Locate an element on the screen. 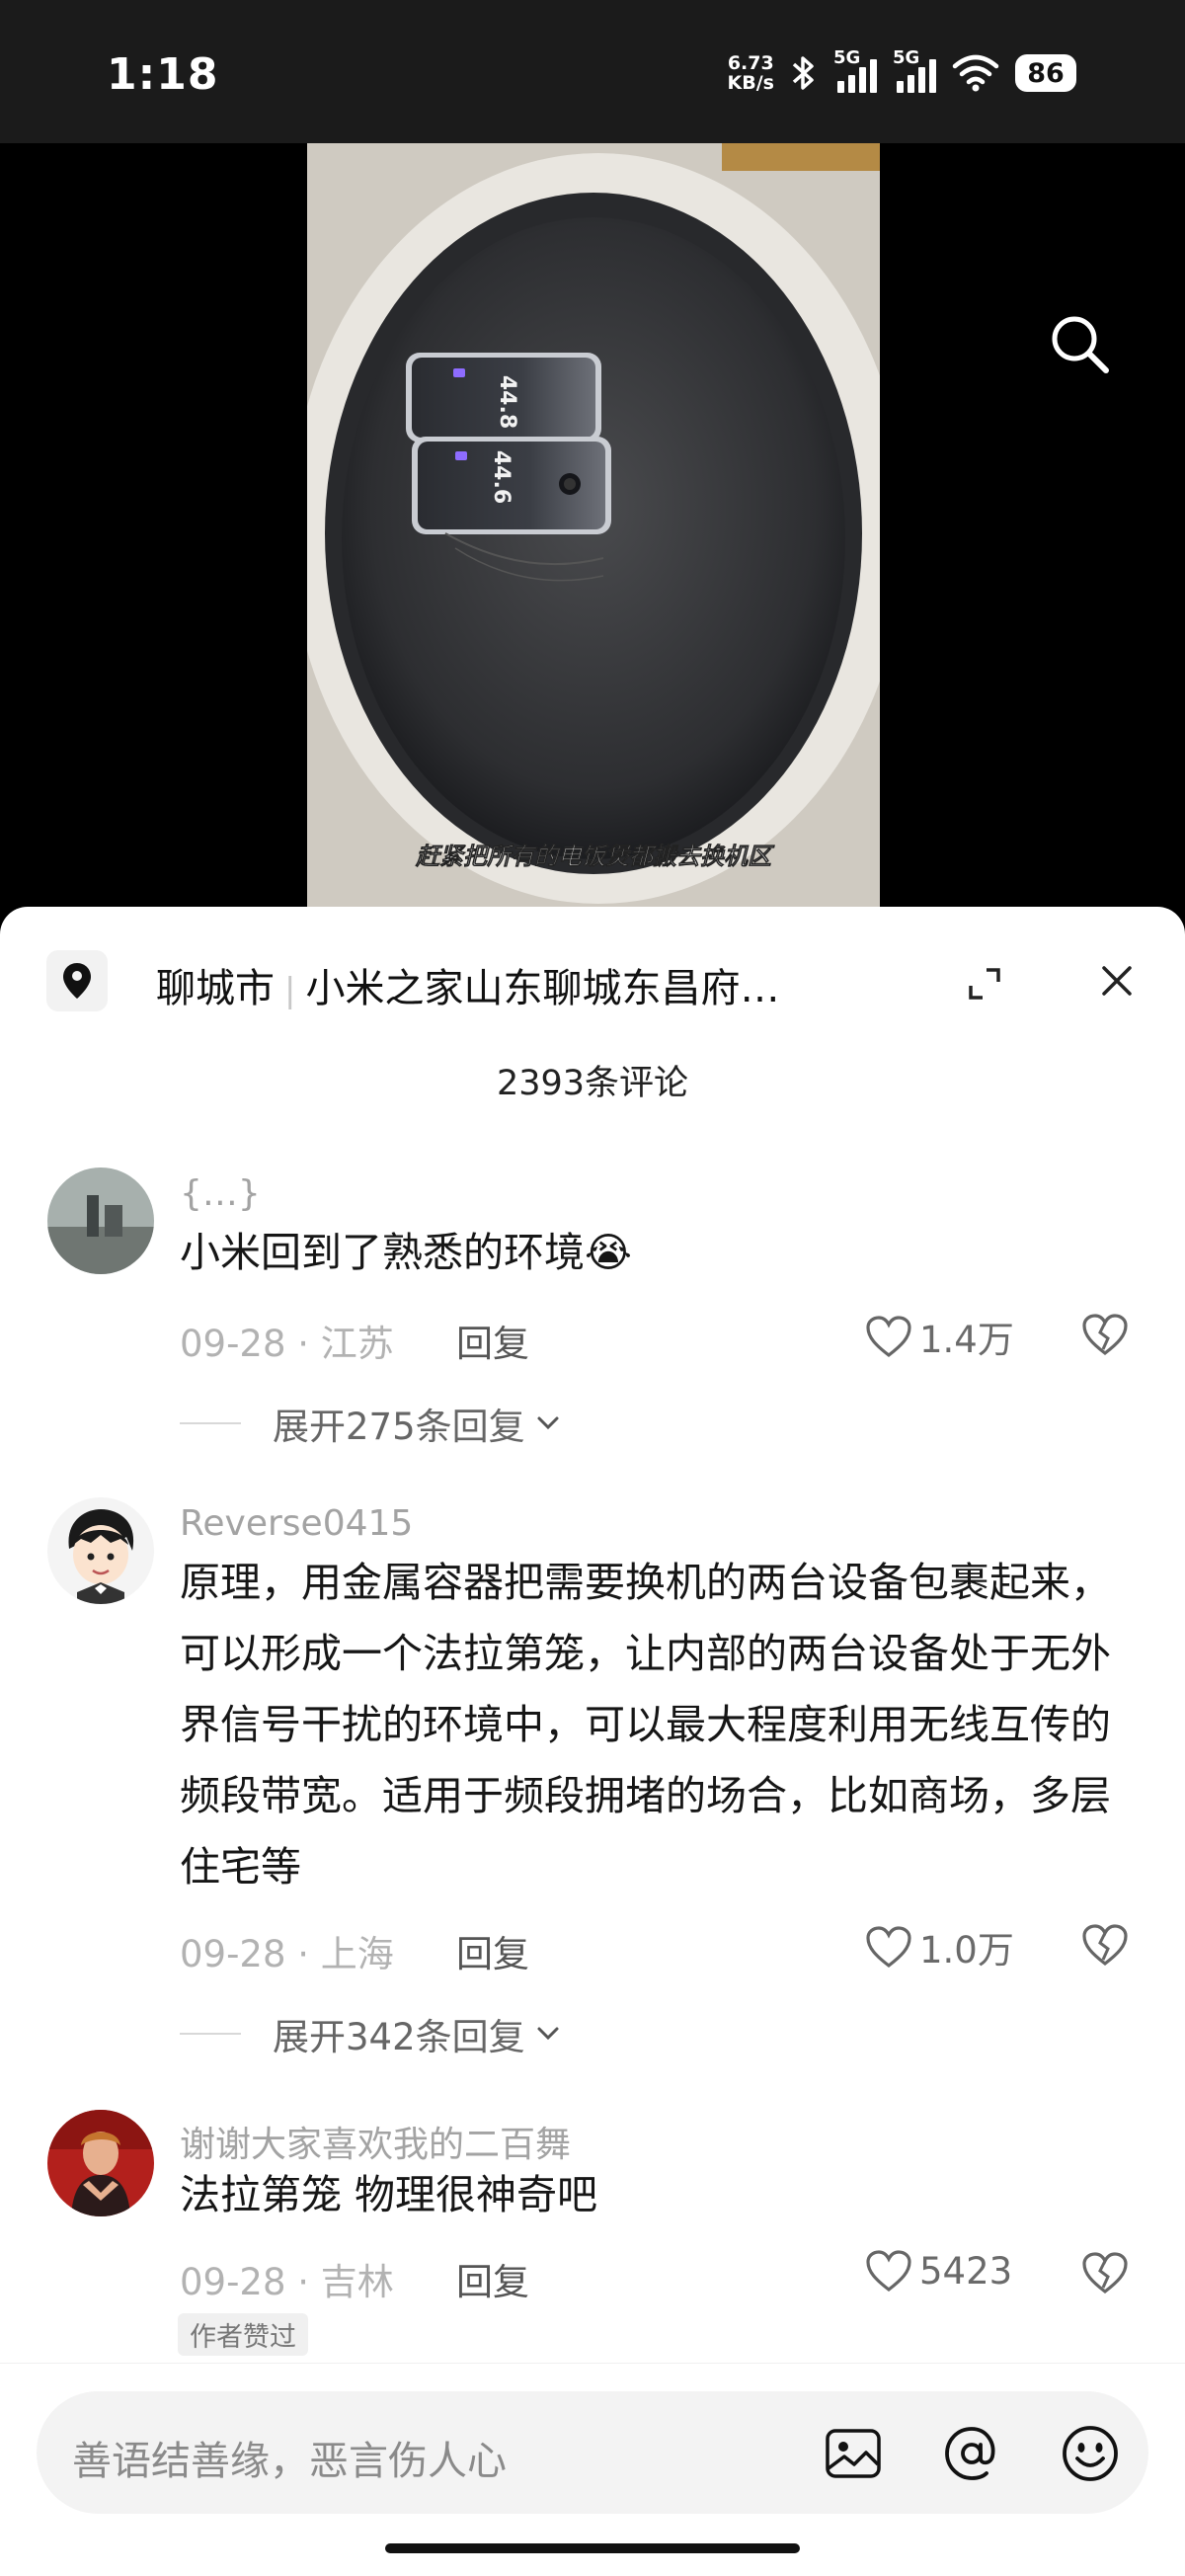  location-city: 聊城市 is located at coordinates (216, 988).